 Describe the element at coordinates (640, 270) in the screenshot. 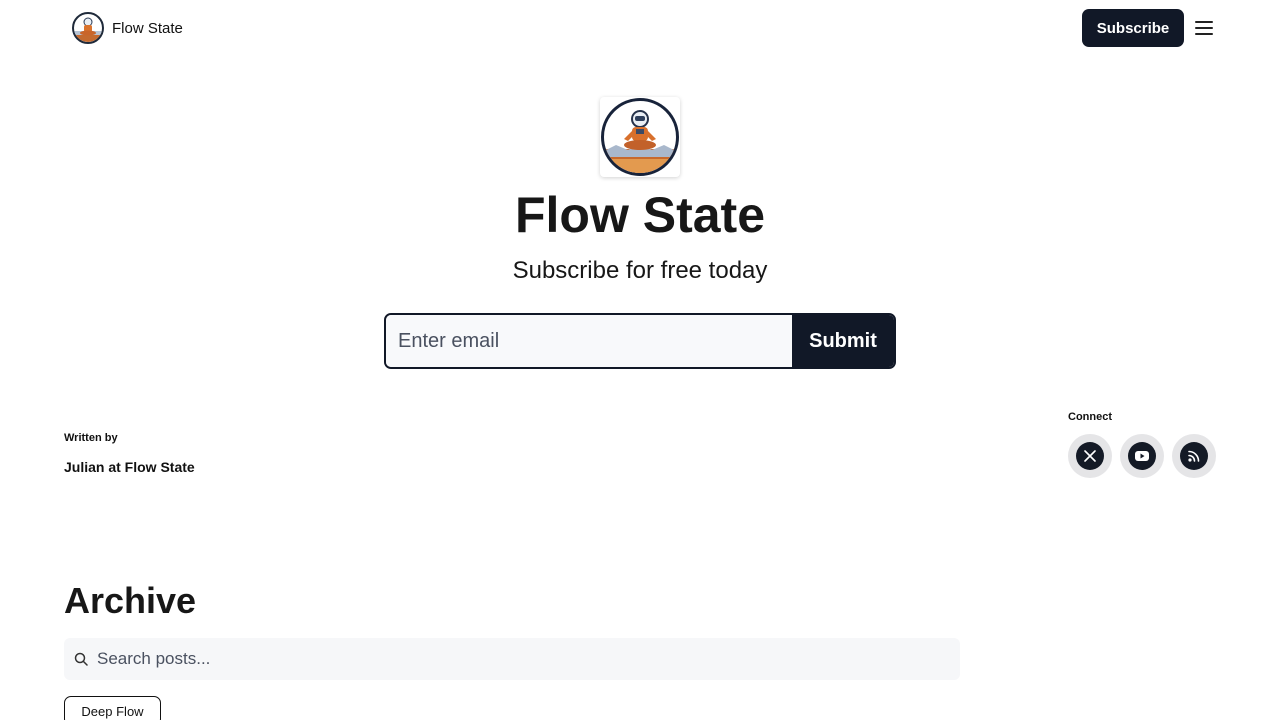

I see `publication-subtitle: Subscribe for free today` at that location.